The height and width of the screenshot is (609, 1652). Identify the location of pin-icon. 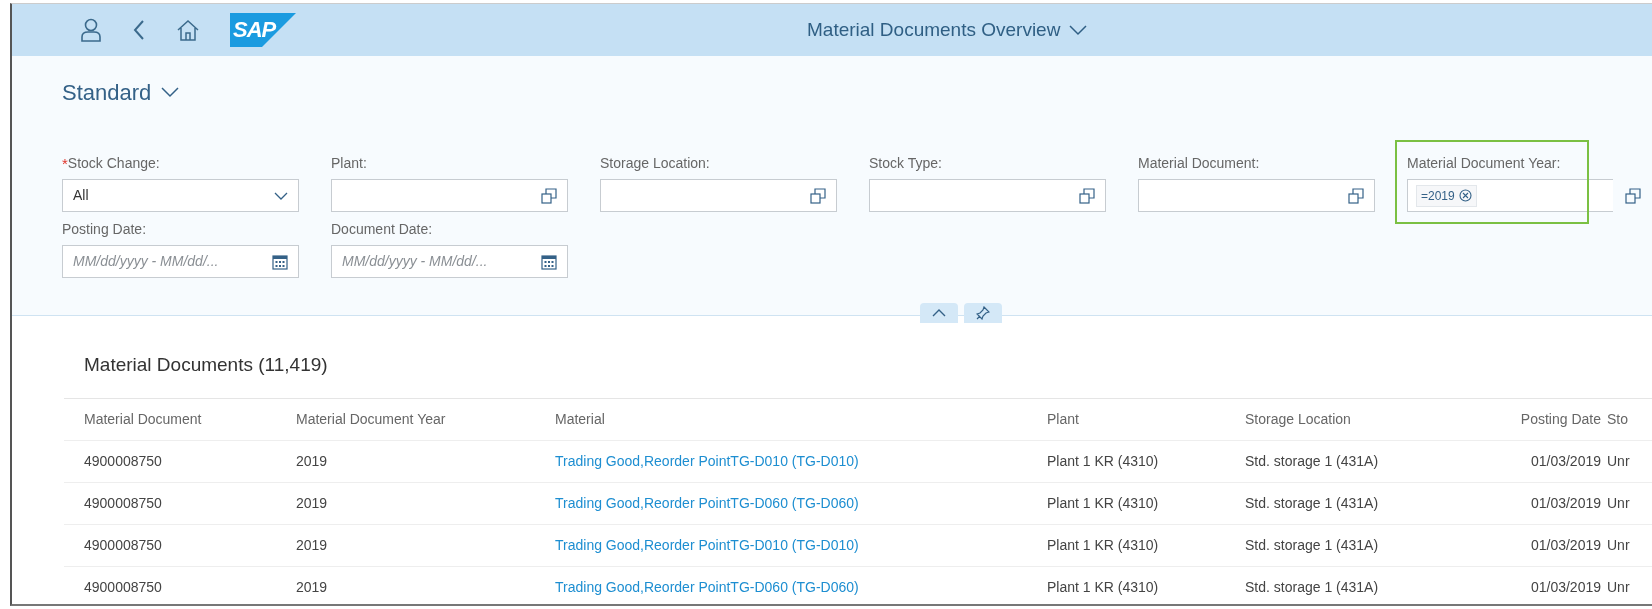
(983, 313).